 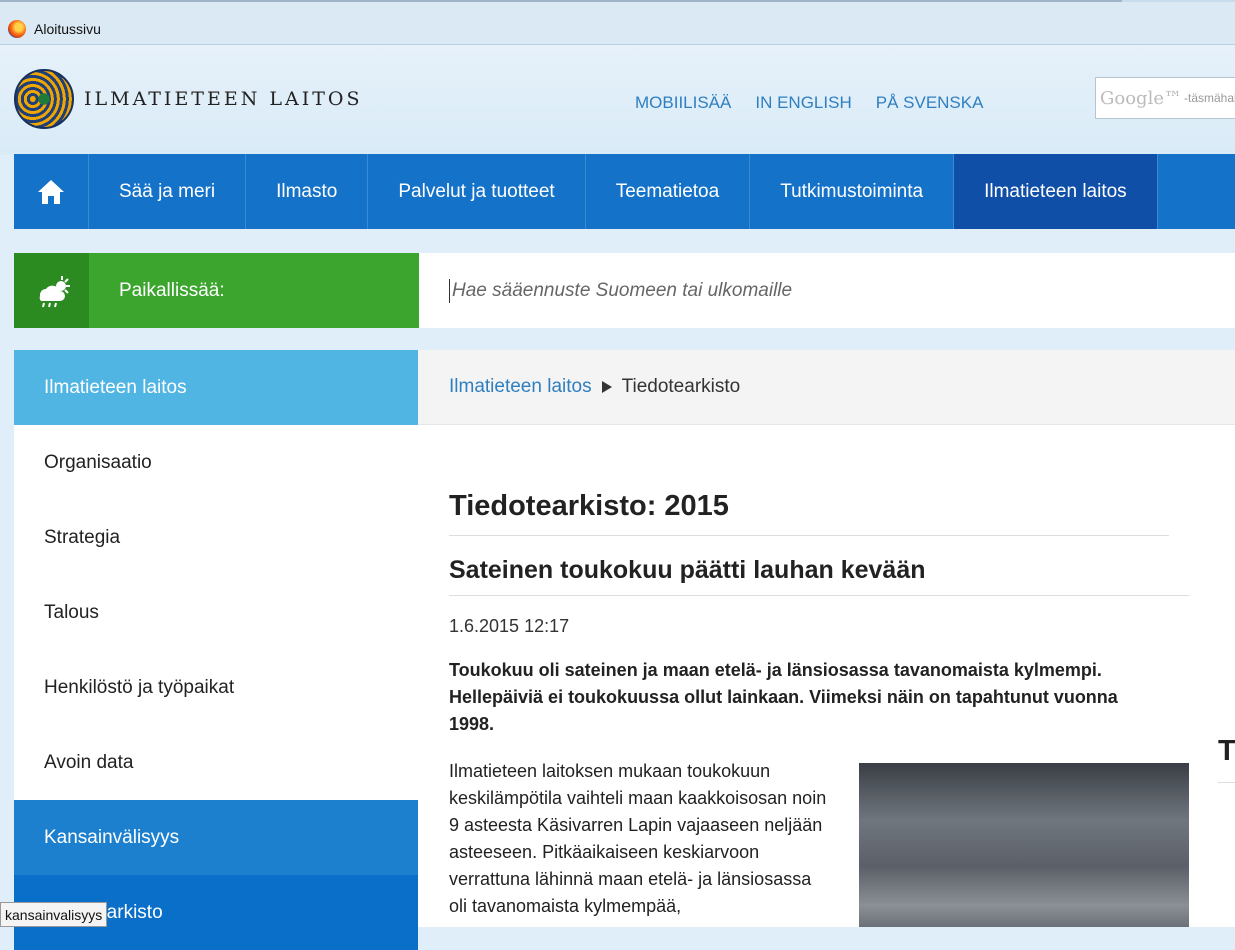 What do you see at coordinates (216, 462) in the screenshot?
I see `sidebar-item-organisation: Organisaatio` at bounding box center [216, 462].